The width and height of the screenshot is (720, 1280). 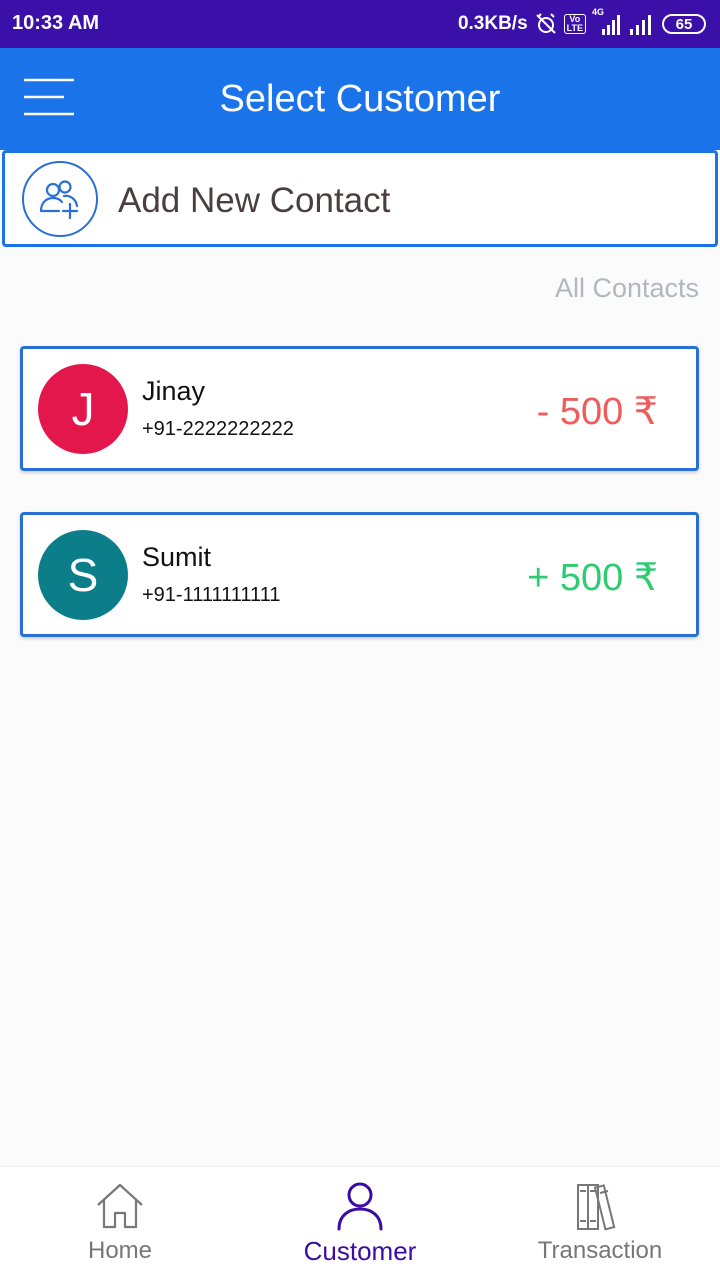 What do you see at coordinates (56, 23) in the screenshot?
I see `status-time: 10:33 AM` at bounding box center [56, 23].